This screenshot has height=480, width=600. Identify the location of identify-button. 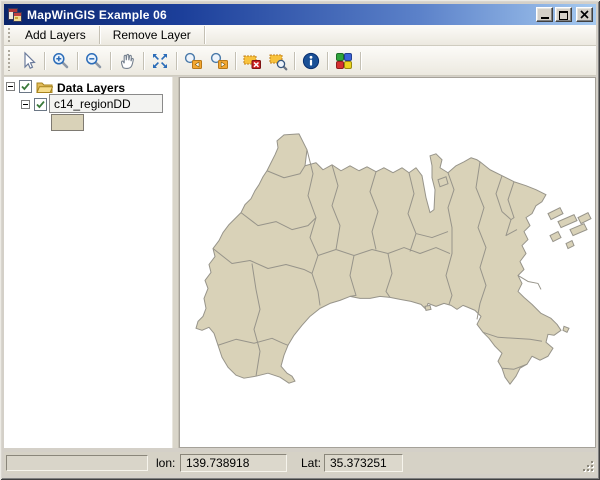
(311, 61).